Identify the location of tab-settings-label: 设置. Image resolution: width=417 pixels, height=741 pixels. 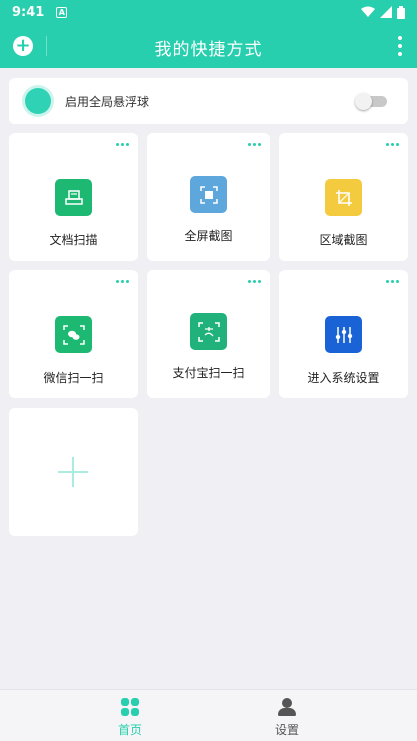
(286, 730).